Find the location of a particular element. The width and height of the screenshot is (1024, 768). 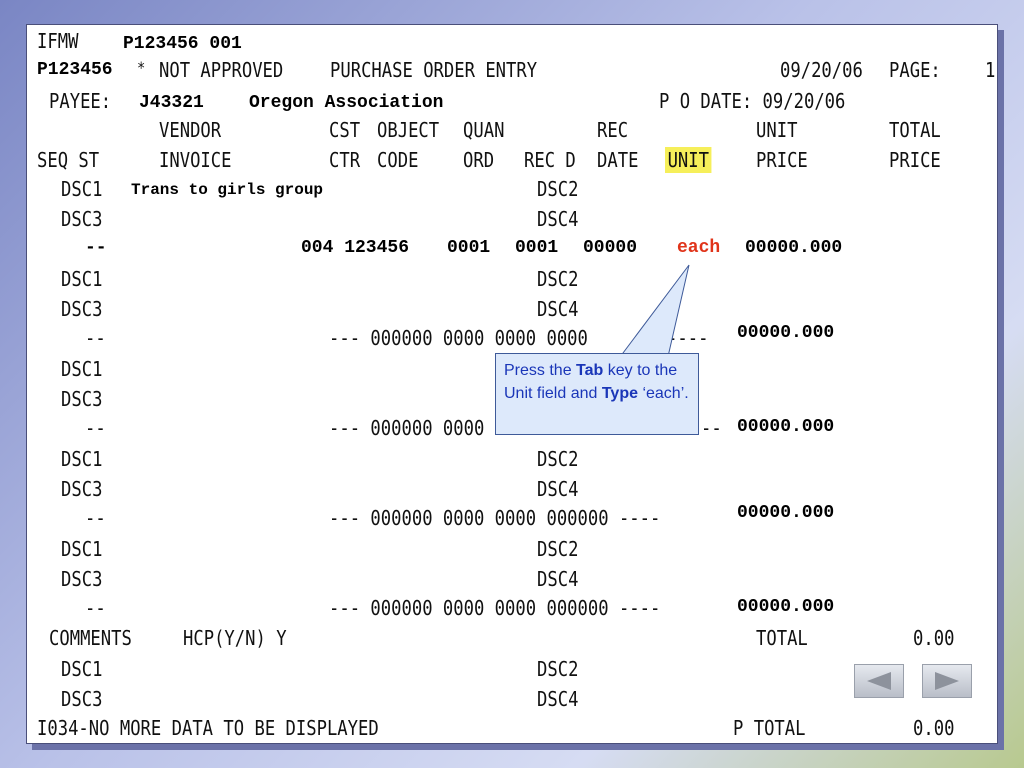

right-triangle-icon is located at coordinates (947, 681).